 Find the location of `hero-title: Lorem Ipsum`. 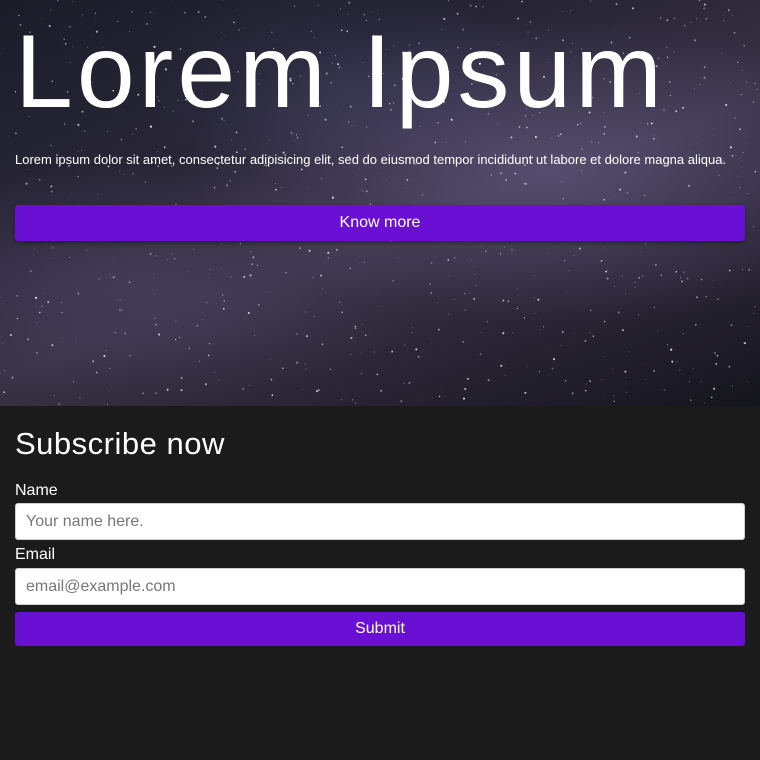

hero-title: Lorem Ipsum is located at coordinates (340, 72).